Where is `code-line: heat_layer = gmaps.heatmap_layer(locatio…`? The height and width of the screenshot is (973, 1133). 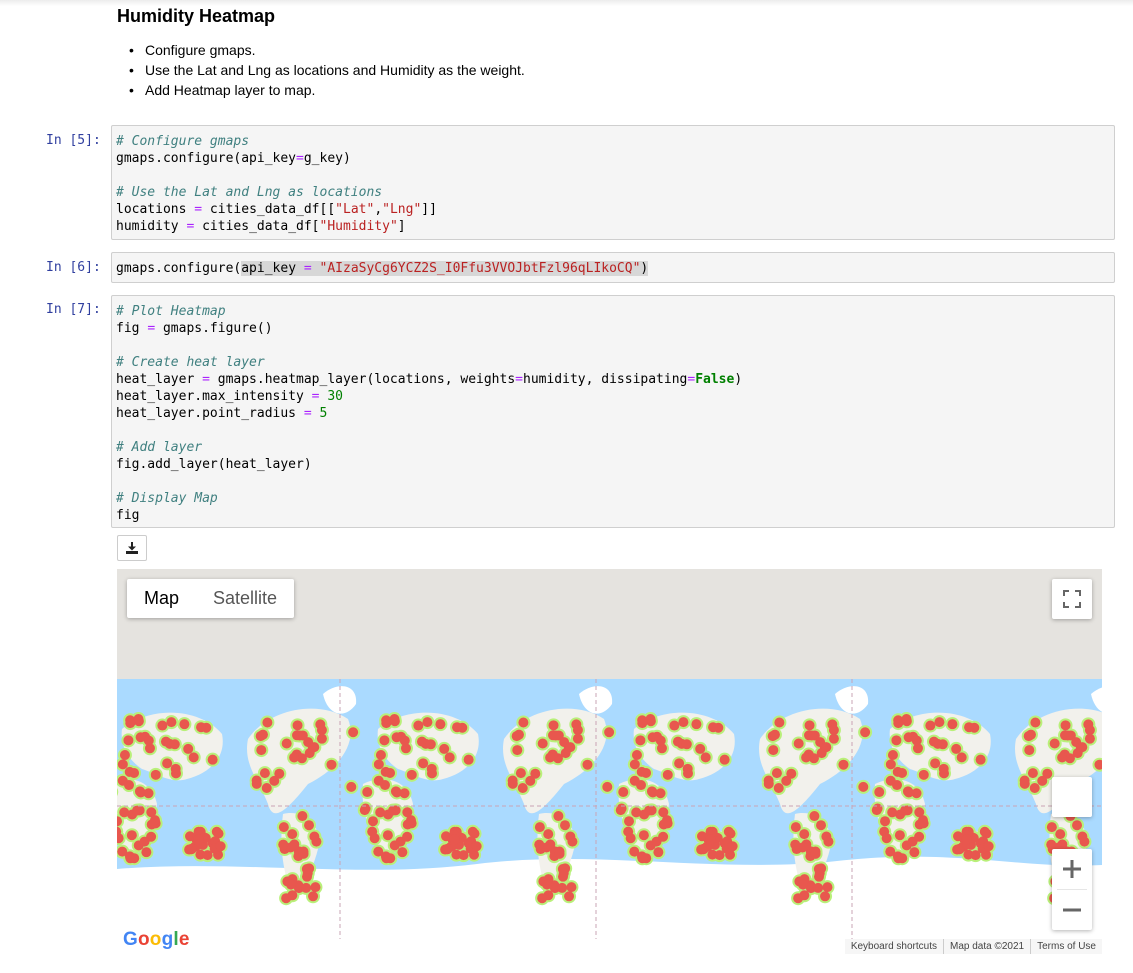
code-line: heat_layer = gmaps.heatmap_layer(locatio… is located at coordinates (613, 379).